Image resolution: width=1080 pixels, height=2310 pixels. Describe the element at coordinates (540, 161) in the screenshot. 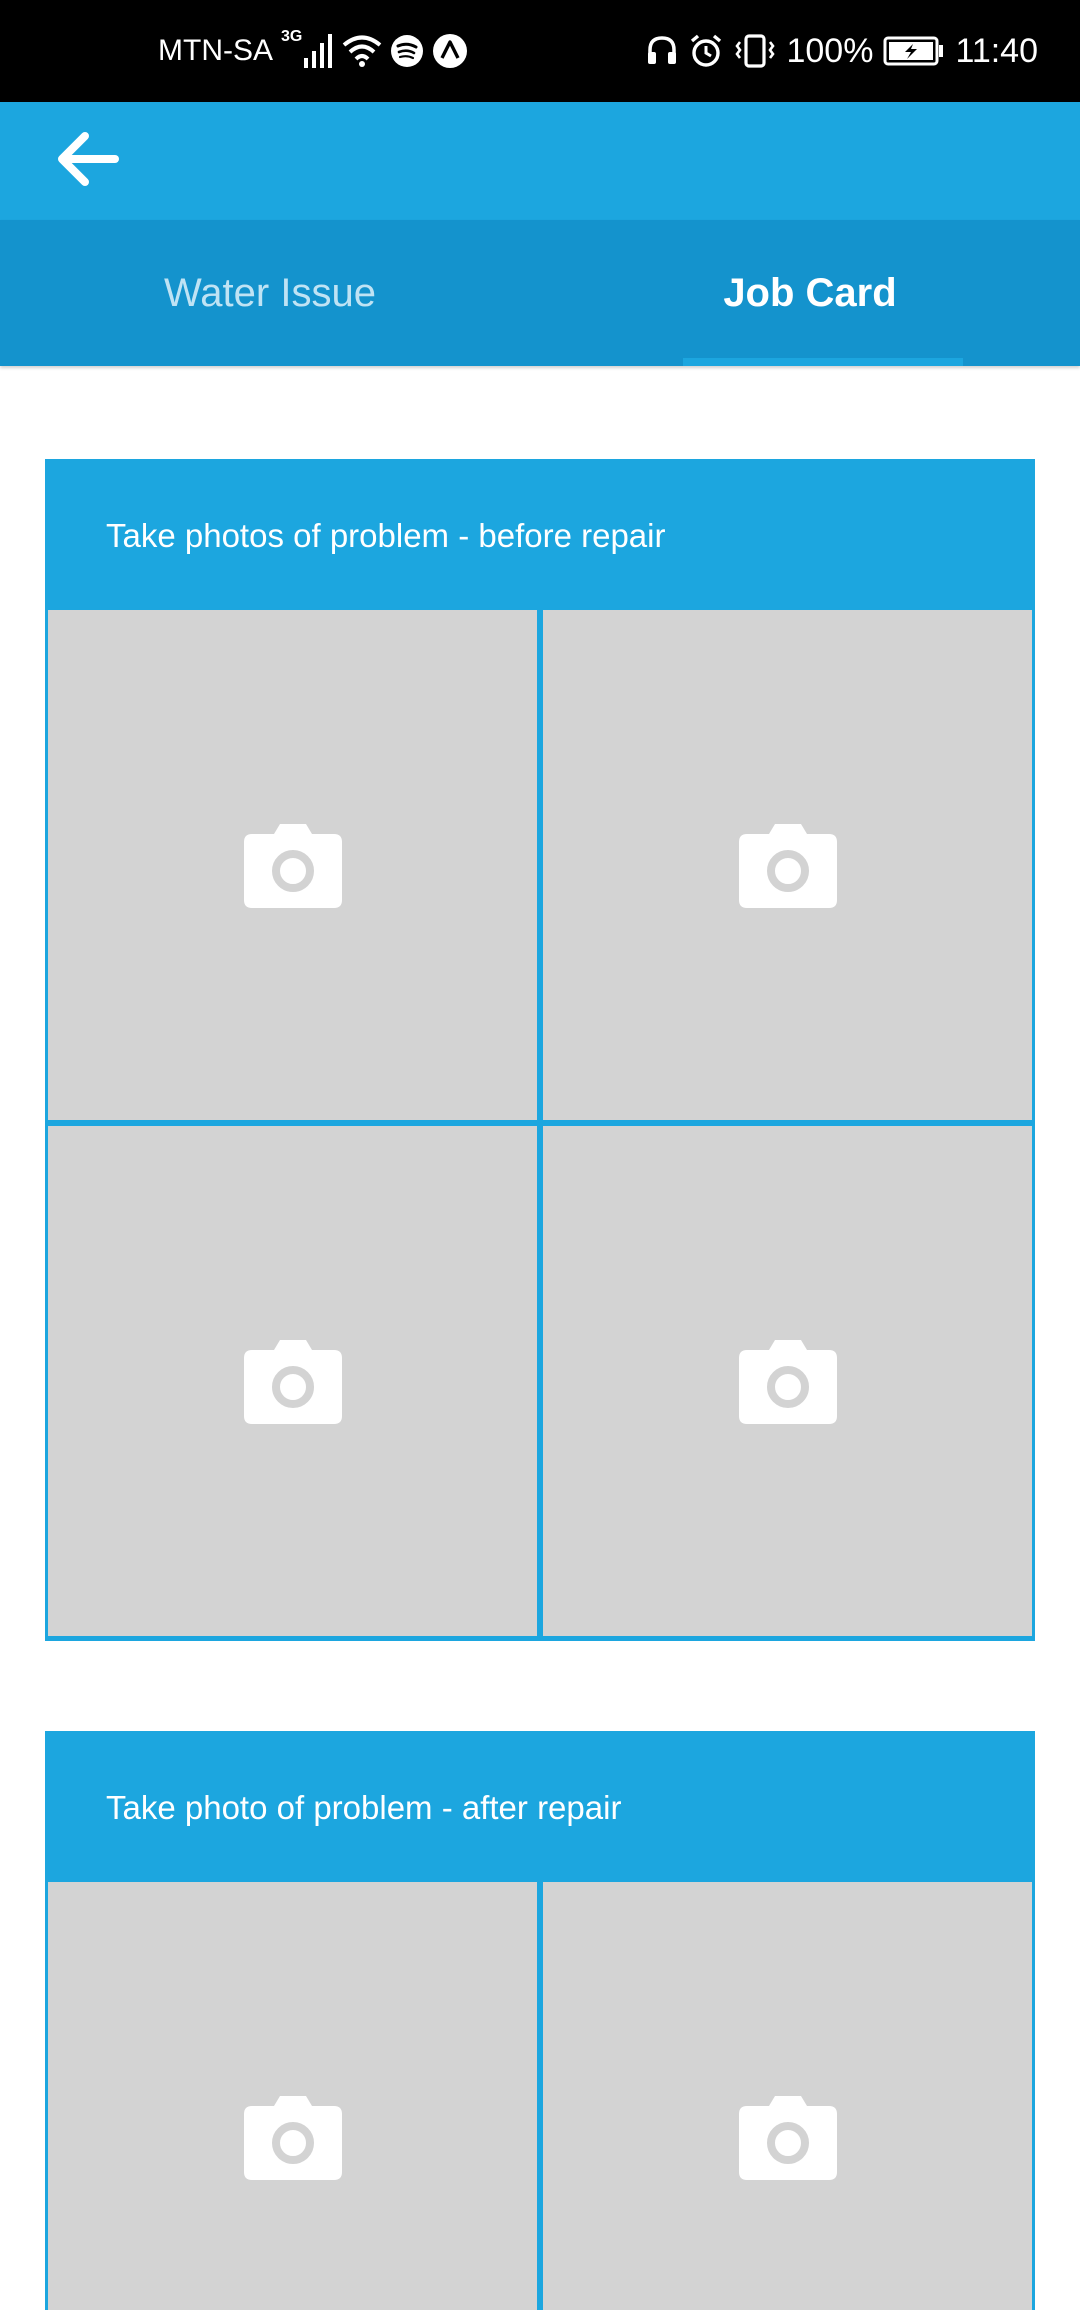

I see `app-bar` at that location.